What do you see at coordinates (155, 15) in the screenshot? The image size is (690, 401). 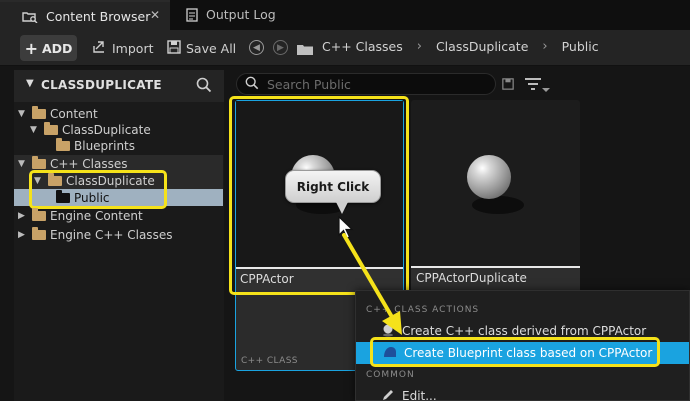 I see `tab-close-icon: ✕` at bounding box center [155, 15].